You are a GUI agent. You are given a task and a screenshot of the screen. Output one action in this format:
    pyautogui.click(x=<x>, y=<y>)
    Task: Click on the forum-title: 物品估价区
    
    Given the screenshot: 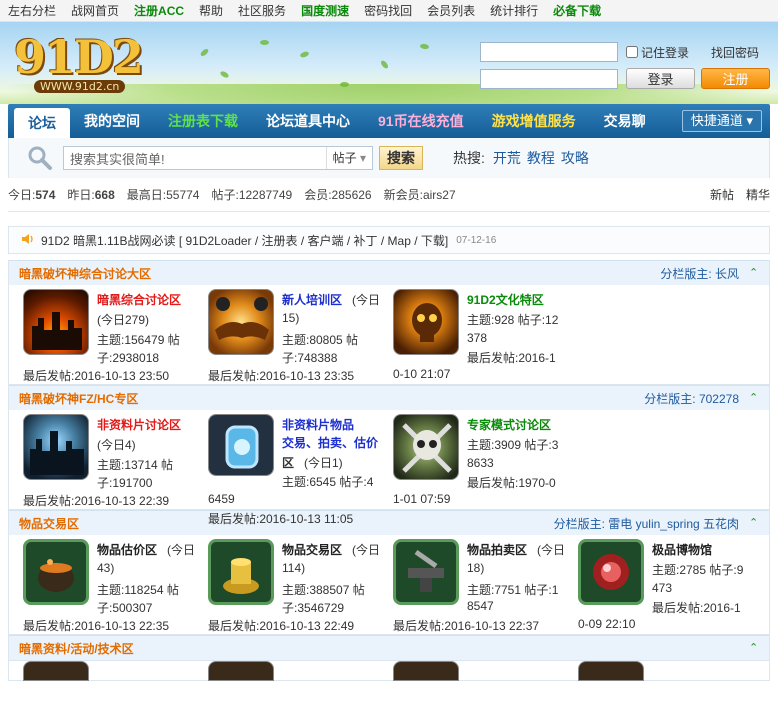 What is the action you would take?
    pyautogui.click(x=127, y=549)
    